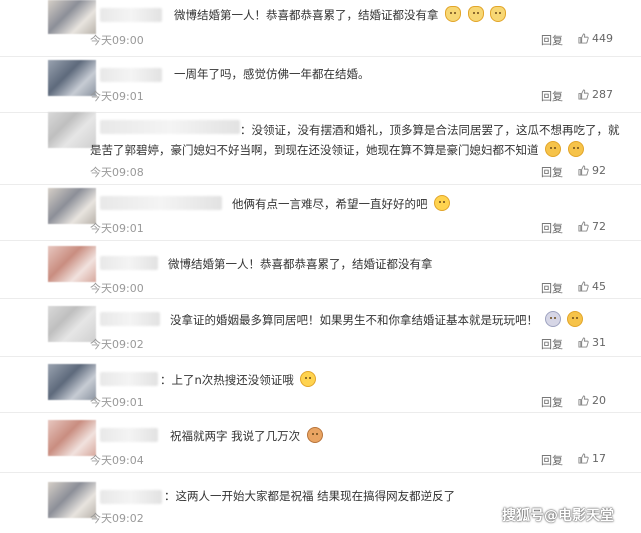  Describe the element at coordinates (599, 286) in the screenshot. I see `like-count: 45` at that location.